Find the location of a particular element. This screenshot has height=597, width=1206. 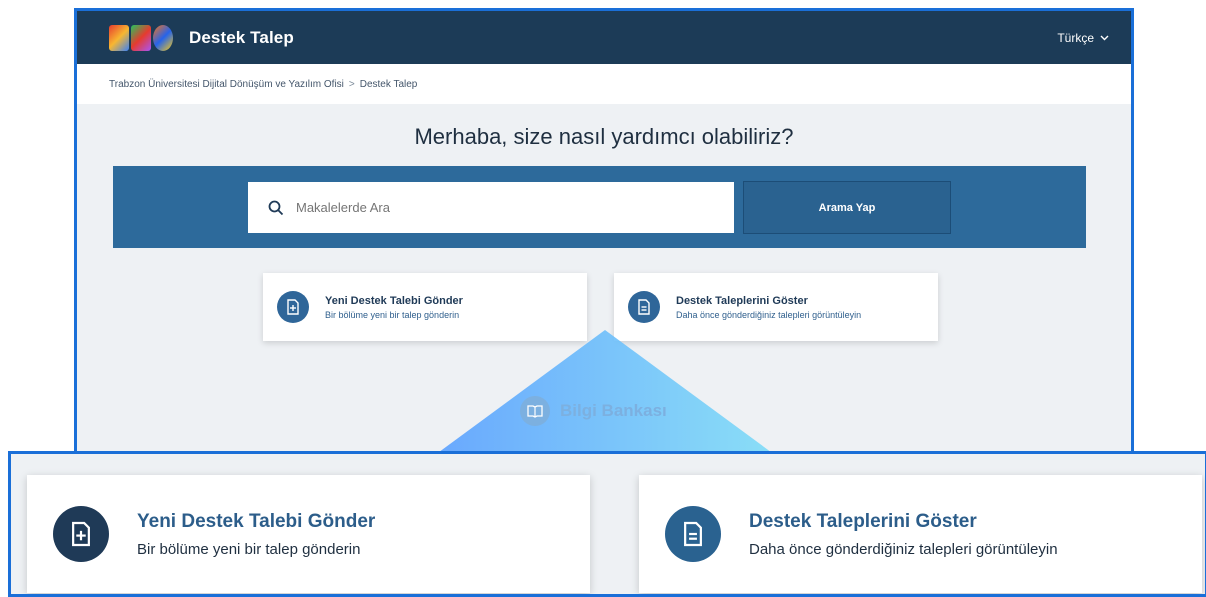

search-icon is located at coordinates (276, 207).